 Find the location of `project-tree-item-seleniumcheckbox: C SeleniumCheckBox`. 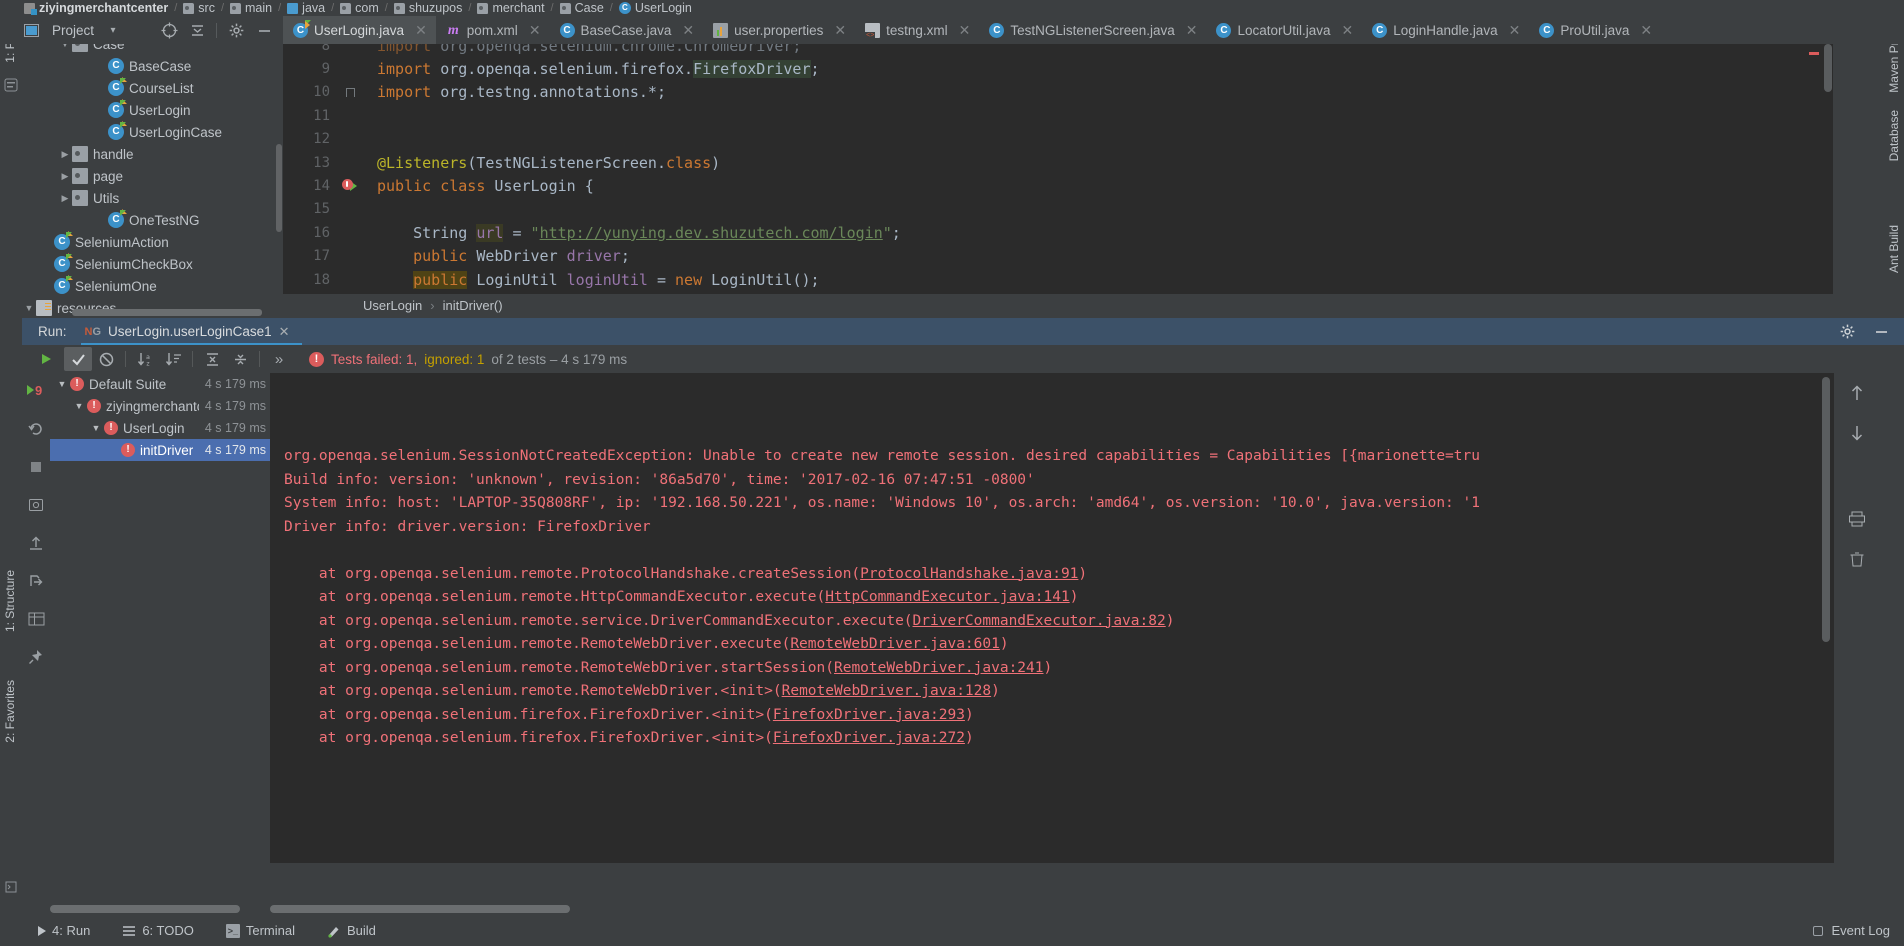

project-tree-item-seleniumcheckbox: C SeleniumCheckBox is located at coordinates (152, 264).